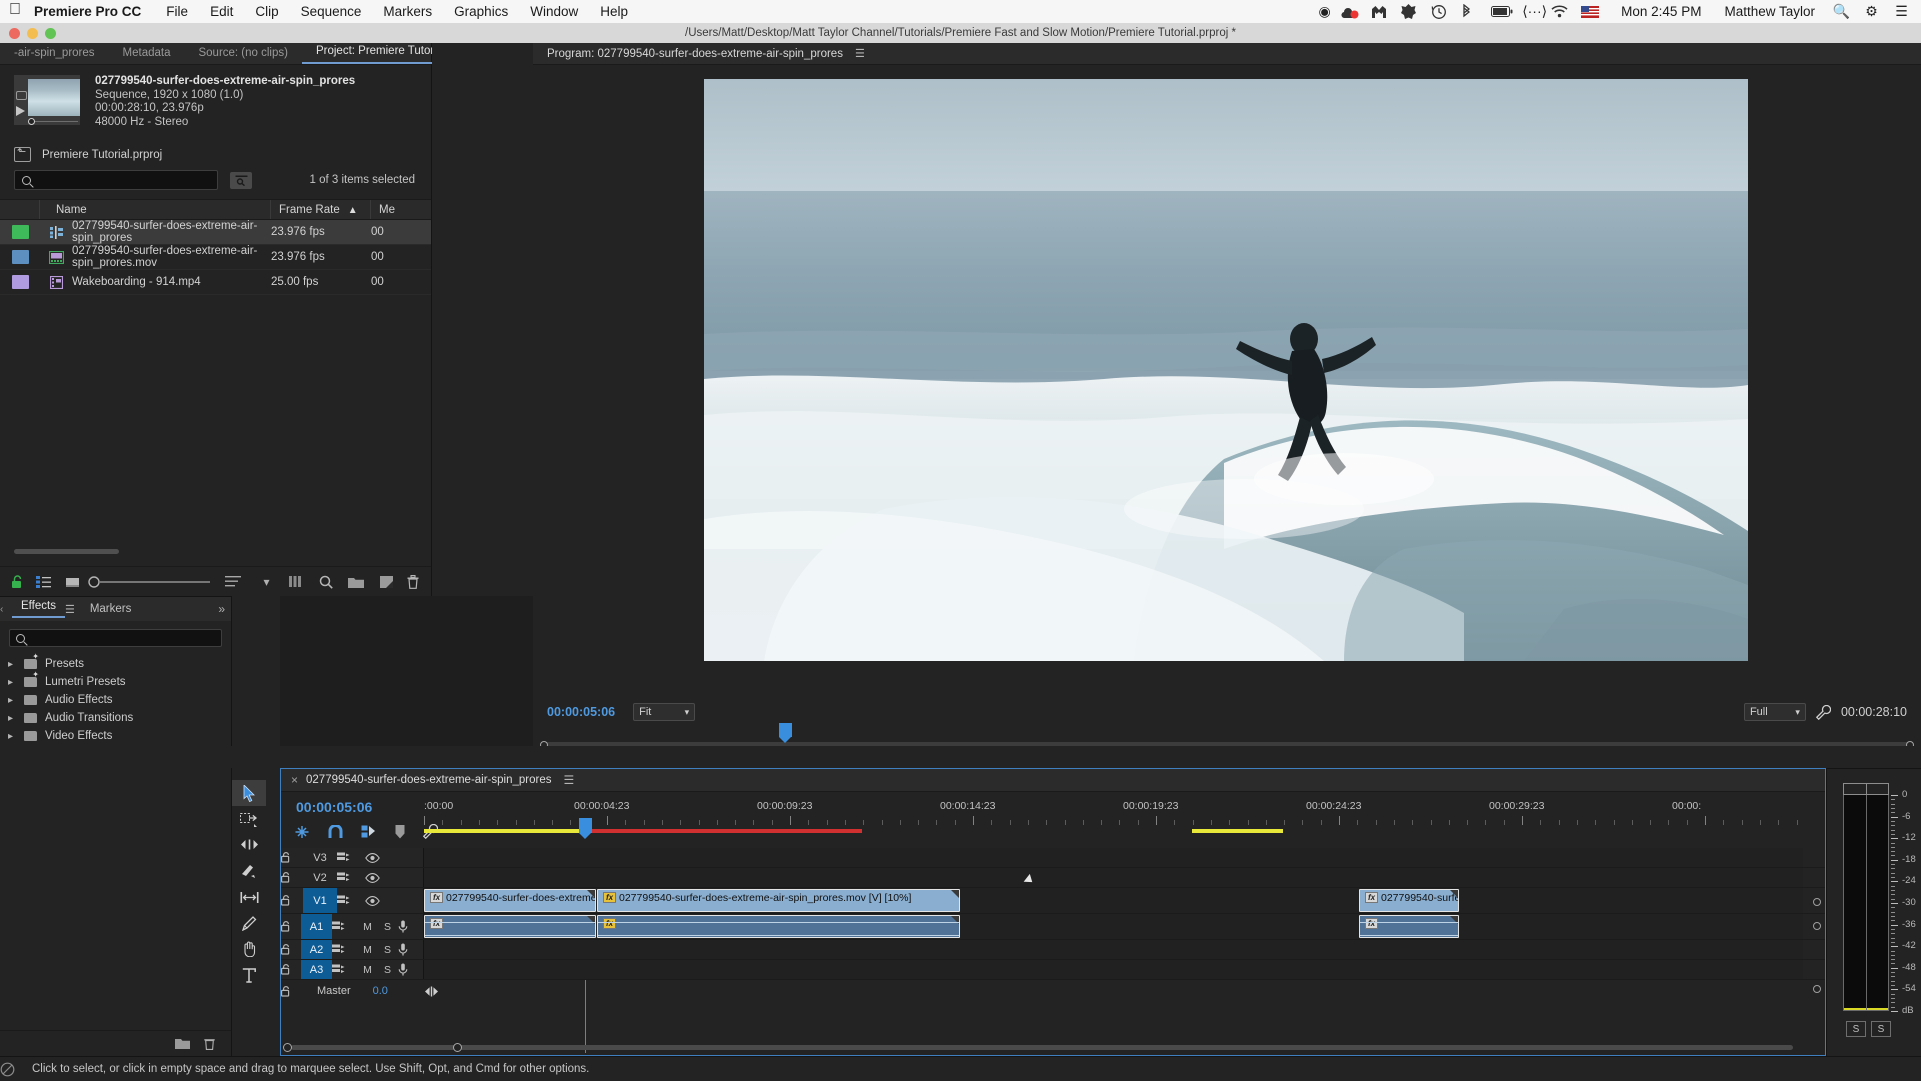  I want to click on search-icon: 🔍, so click(1841, 11).